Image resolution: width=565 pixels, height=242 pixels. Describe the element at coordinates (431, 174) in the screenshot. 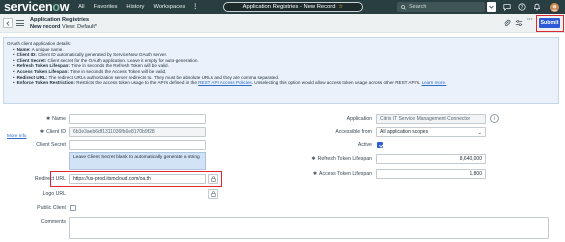

I see `access-token-lifespan-input: 1,800` at that location.